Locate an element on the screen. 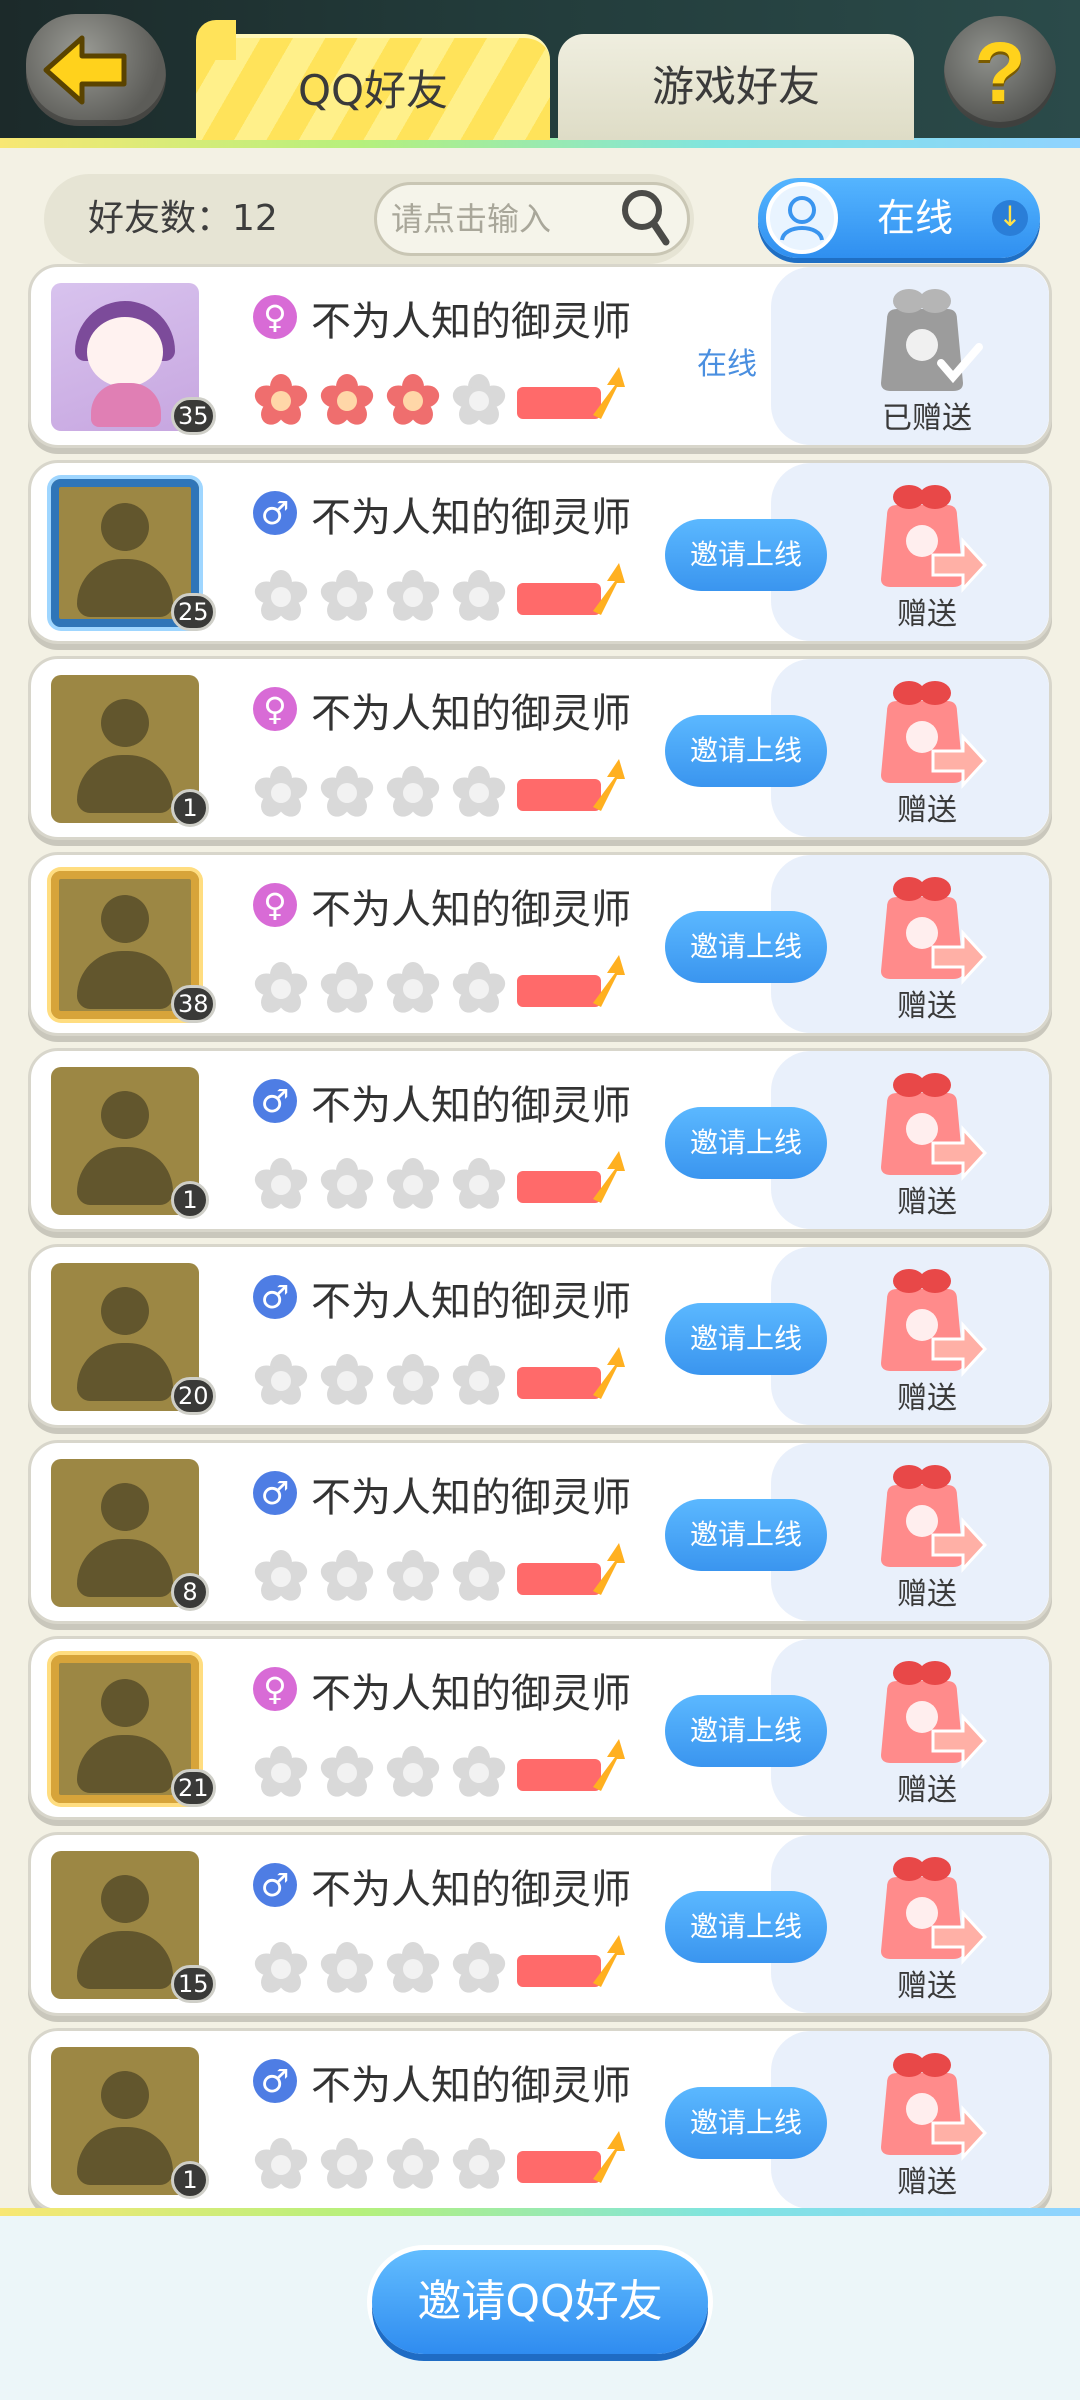 The height and width of the screenshot is (2400, 1080). friend-row: 38 ♀ 不为人知的御灵师 邀请上线 赠送 is located at coordinates (540, 944).